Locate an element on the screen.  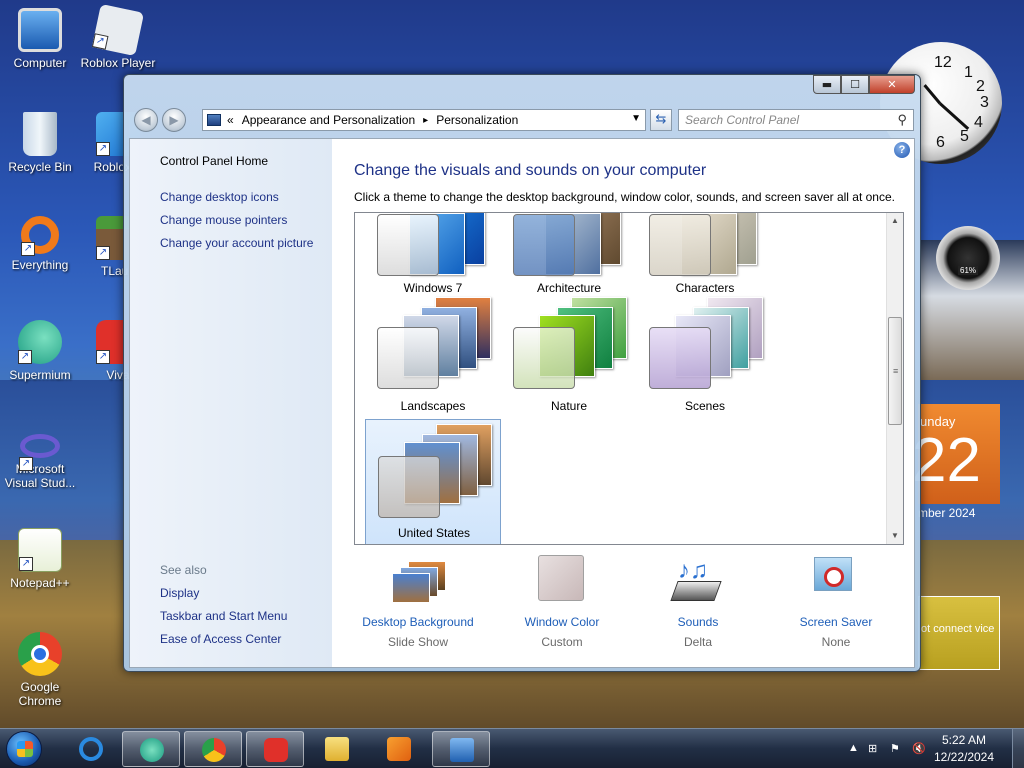
taskbar-supermium is located at coordinates (151, 749).